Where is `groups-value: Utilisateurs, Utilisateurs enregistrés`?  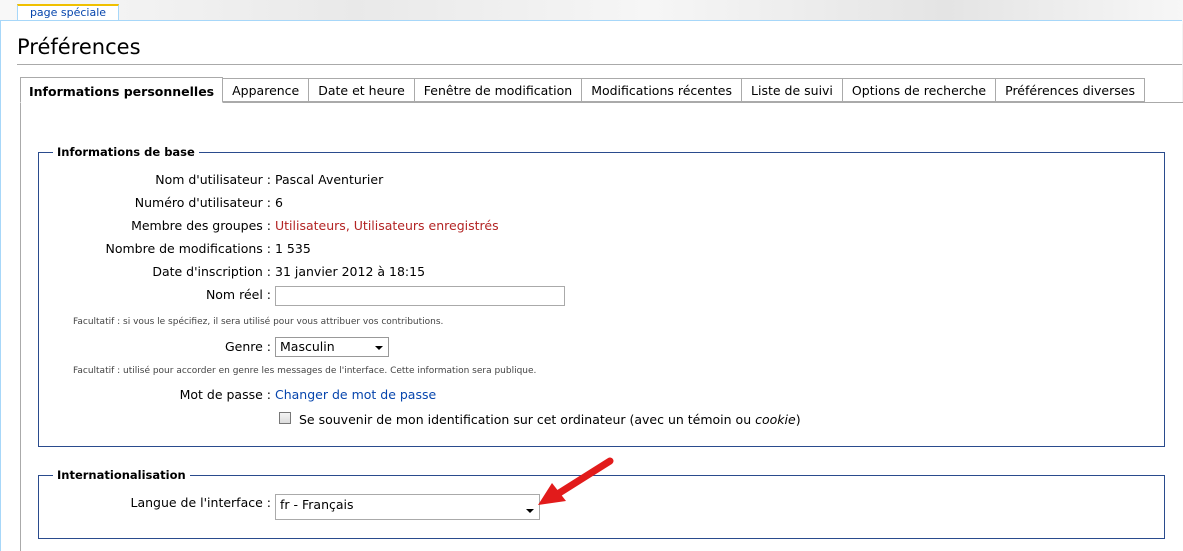
groups-value: Utilisateurs, Utilisateurs enregistrés is located at coordinates (387, 226).